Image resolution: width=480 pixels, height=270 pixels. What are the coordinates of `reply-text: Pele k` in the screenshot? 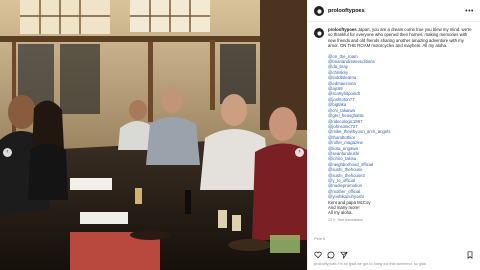 It's located at (320, 238).